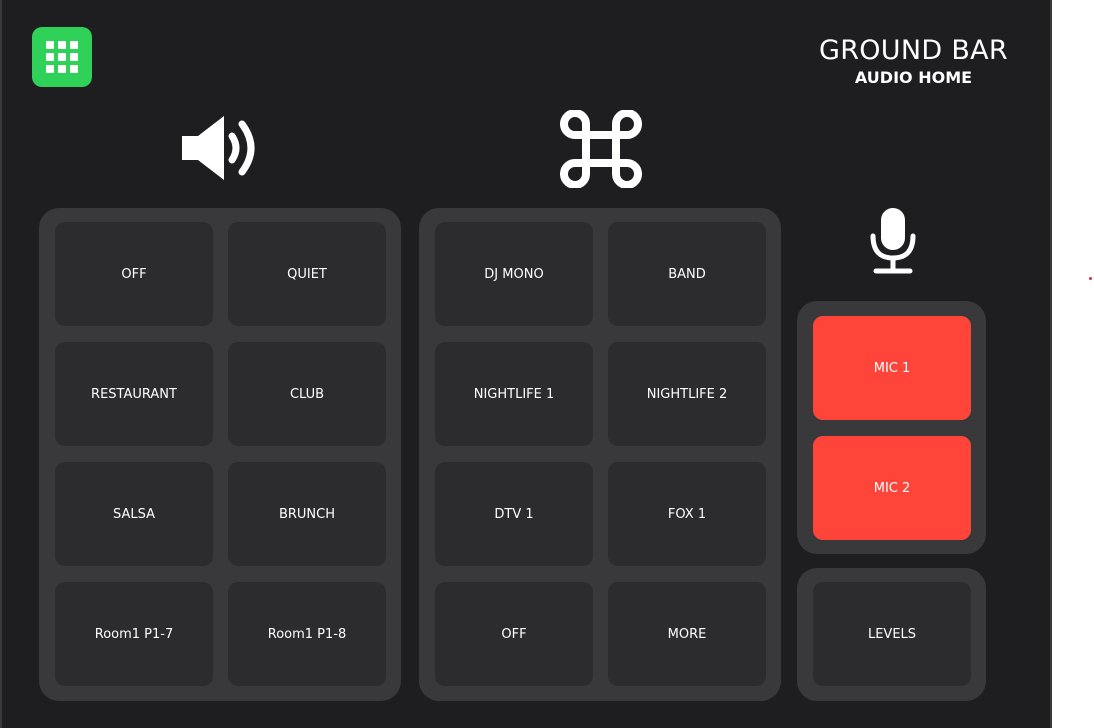 Image resolution: width=1094 pixels, height=728 pixels. Describe the element at coordinates (307, 634) in the screenshot. I see `preset-button: Room1 P1-8` at that location.